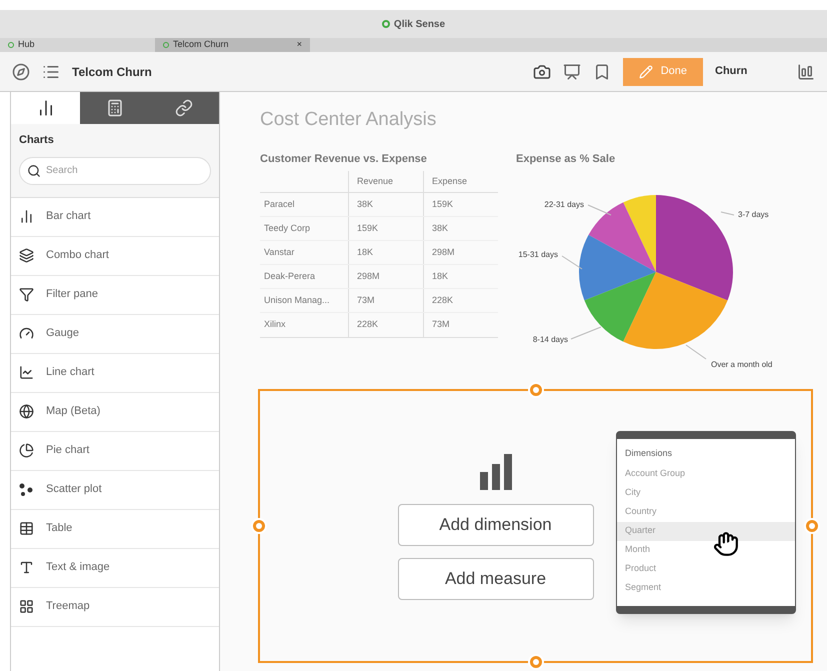  What do you see at coordinates (279, 204) in the screenshot?
I see `table-cell-text: Paracel` at bounding box center [279, 204].